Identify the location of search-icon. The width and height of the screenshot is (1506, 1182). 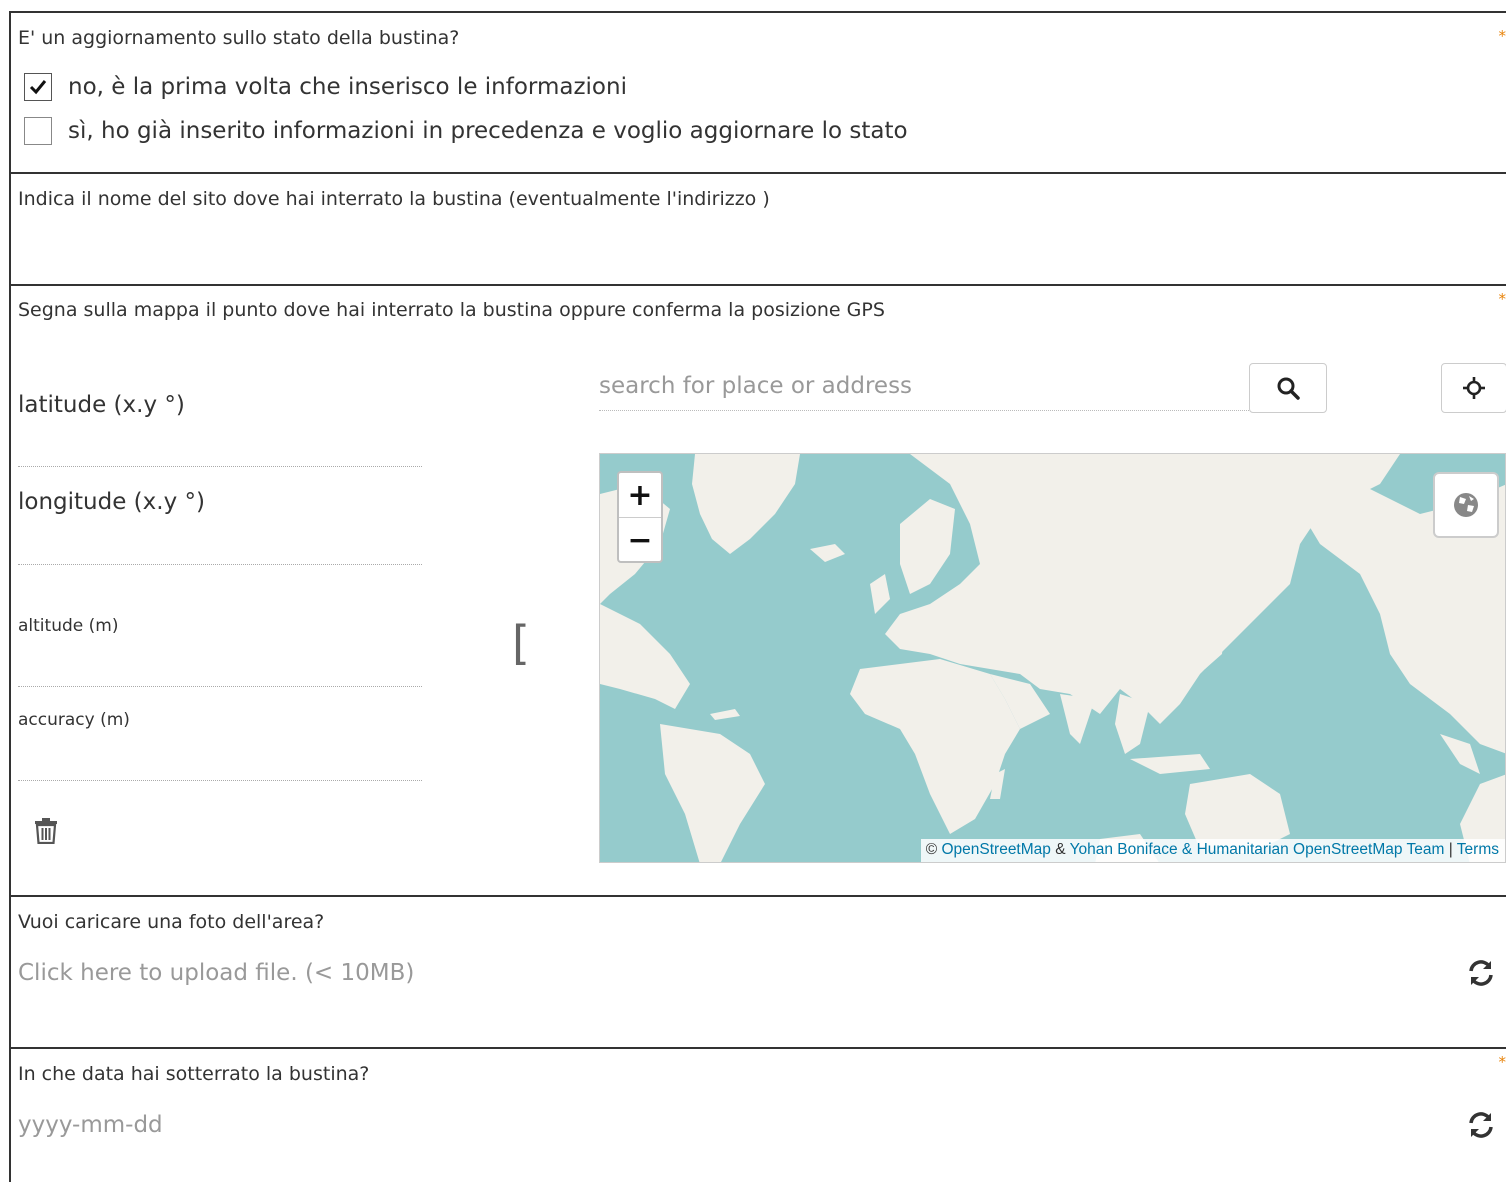
(1288, 388).